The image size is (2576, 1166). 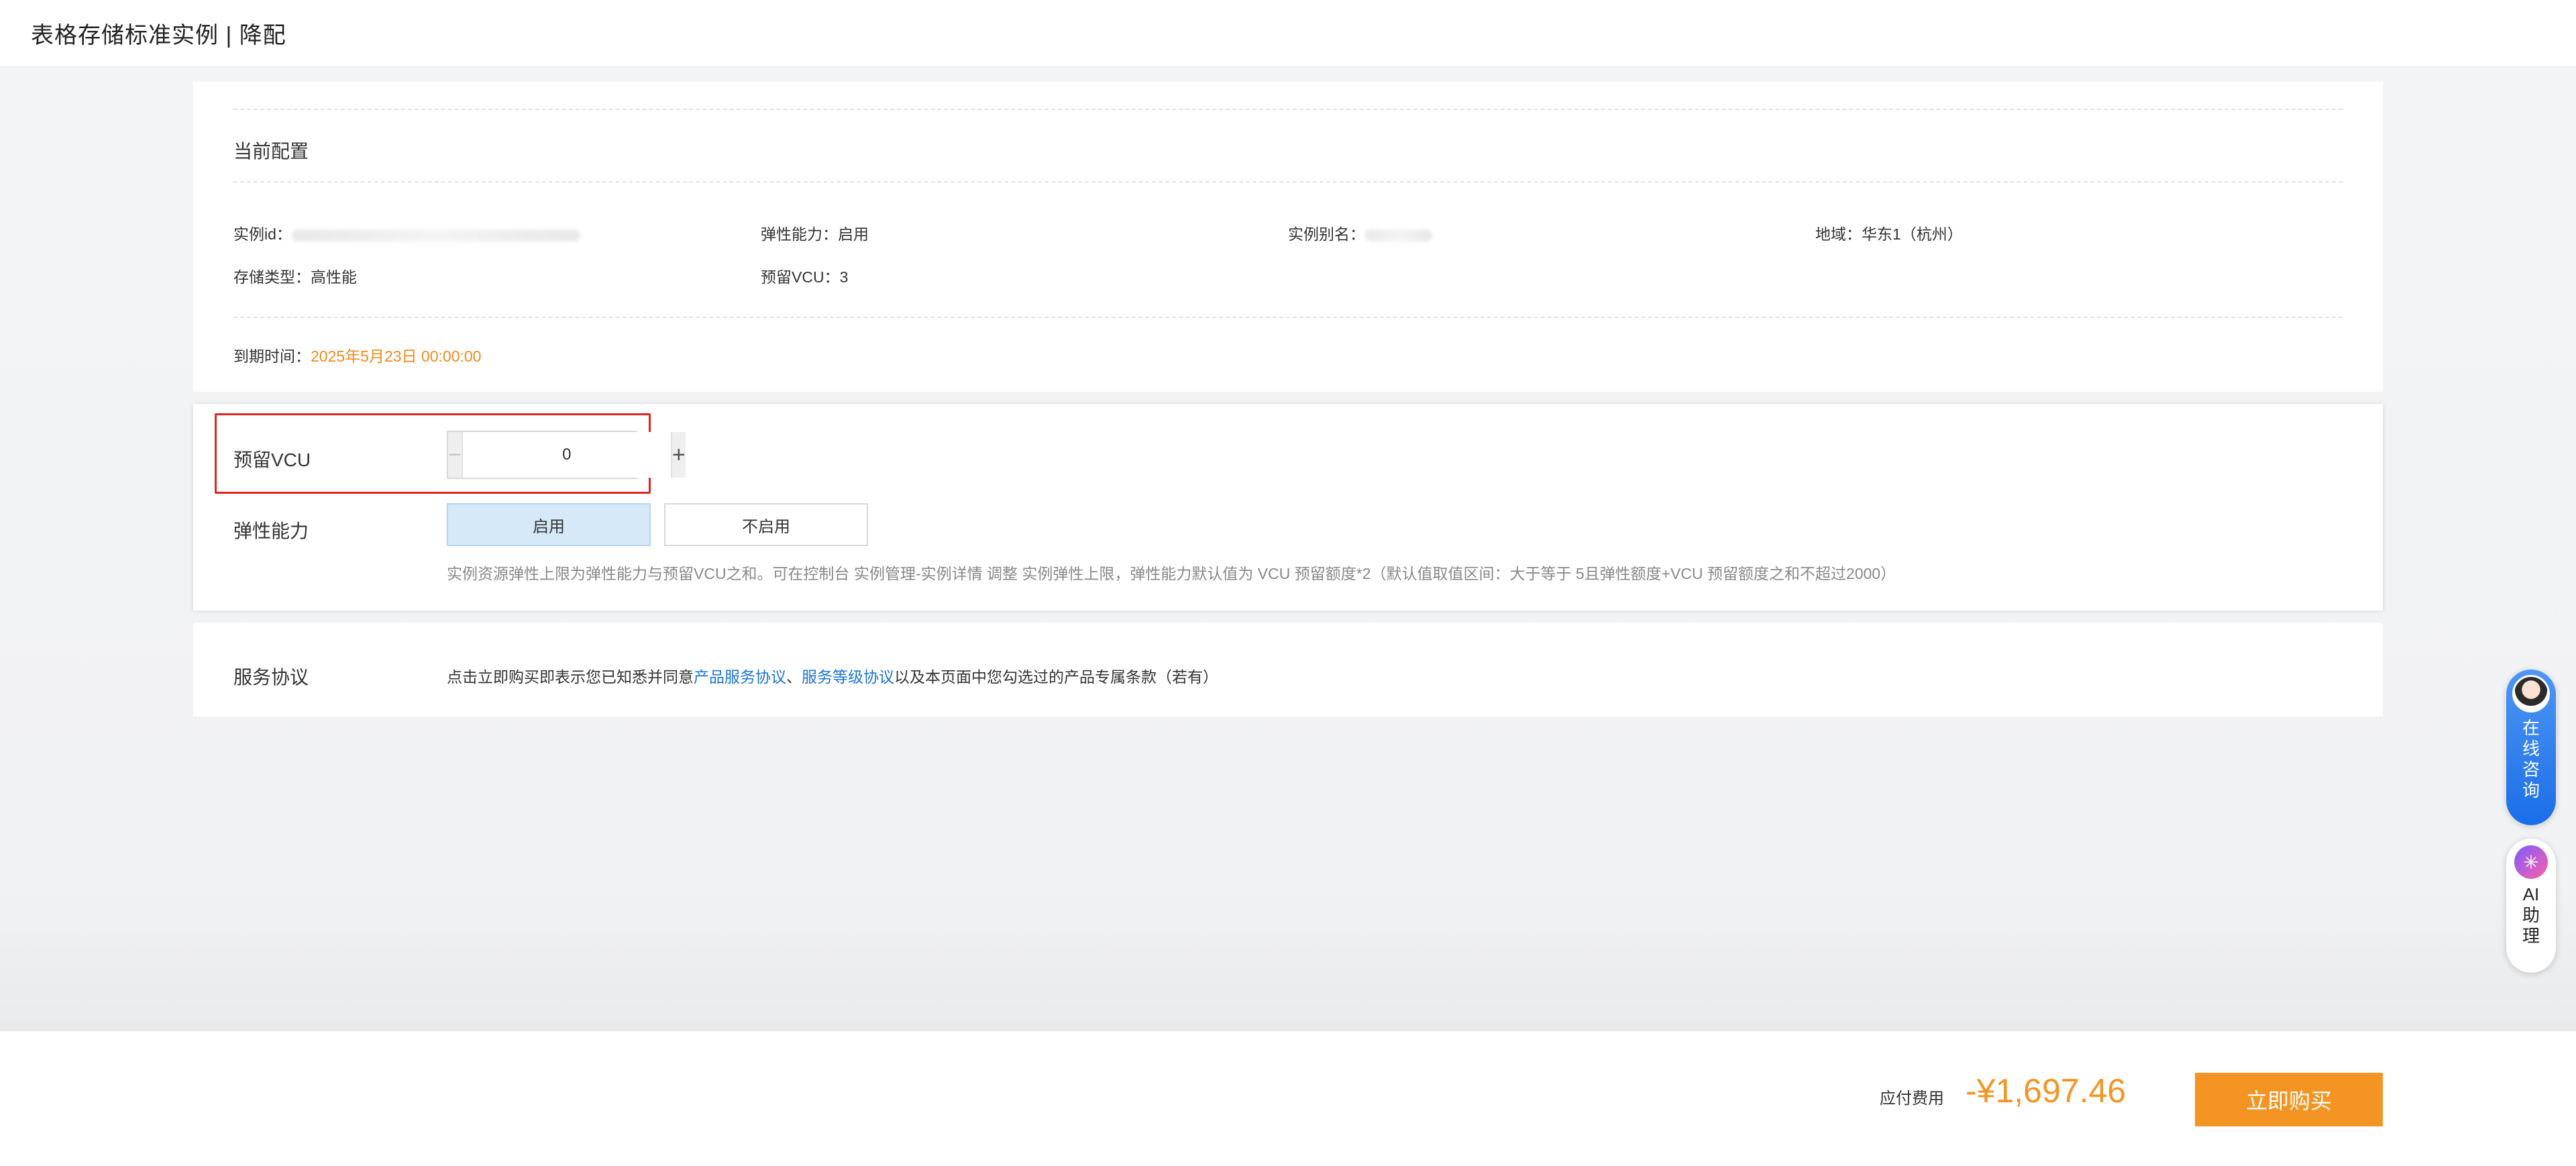 What do you see at coordinates (848, 677) in the screenshot?
I see `service-level-agreement-link: 服务等级协议` at bounding box center [848, 677].